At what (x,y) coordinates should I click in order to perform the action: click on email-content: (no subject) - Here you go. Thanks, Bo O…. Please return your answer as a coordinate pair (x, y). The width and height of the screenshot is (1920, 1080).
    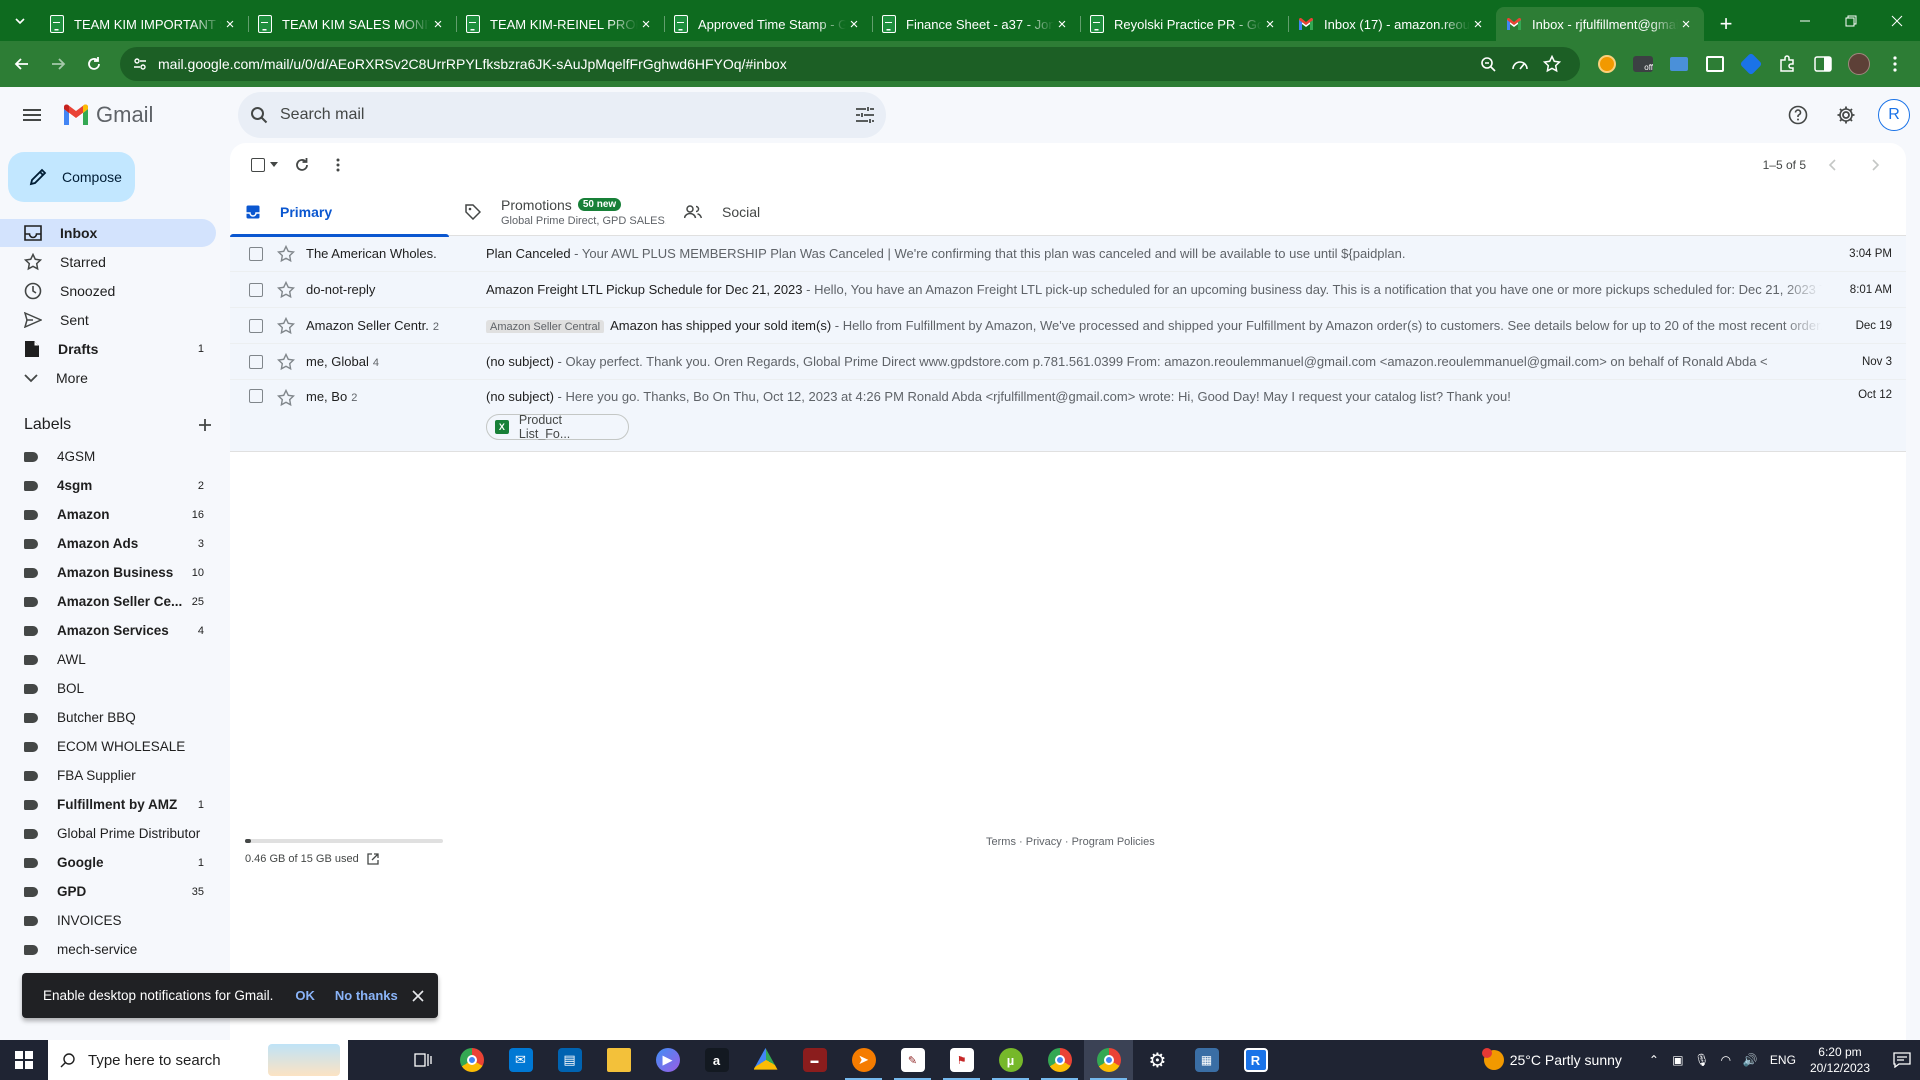
    Looking at the image, I should click on (1154, 396).